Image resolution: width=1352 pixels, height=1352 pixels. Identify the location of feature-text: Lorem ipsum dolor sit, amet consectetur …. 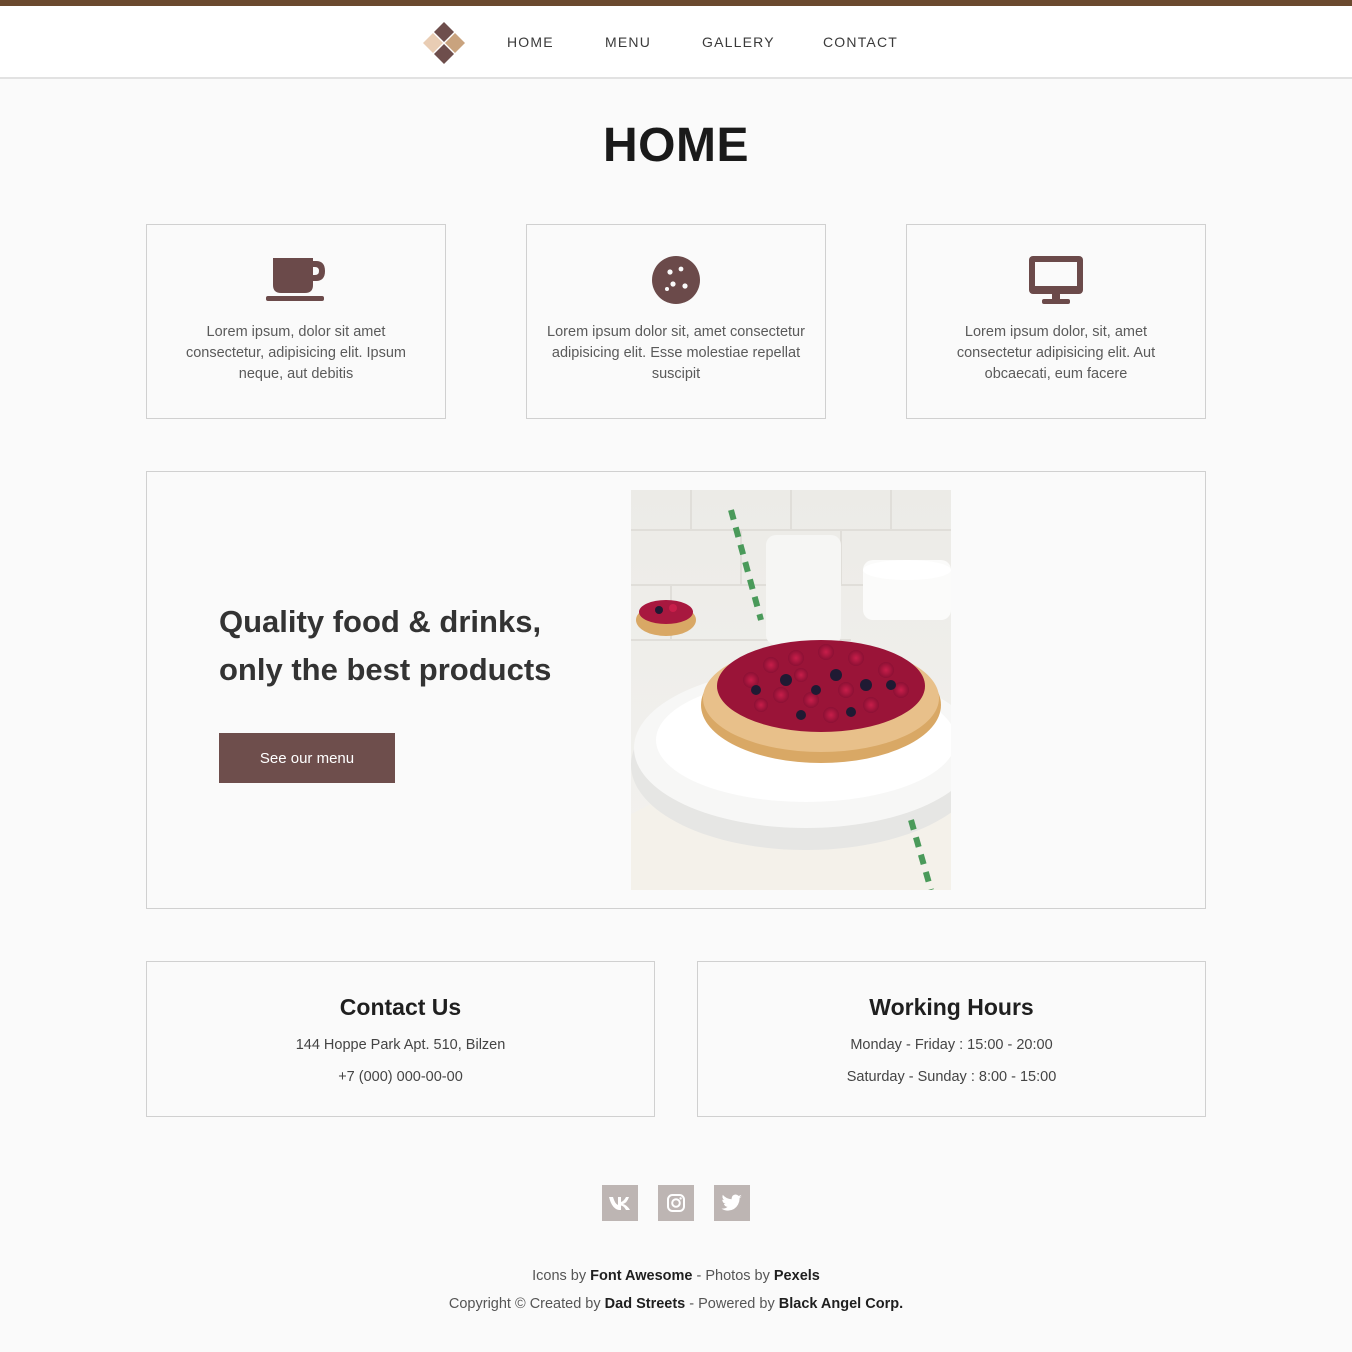
(676, 353).